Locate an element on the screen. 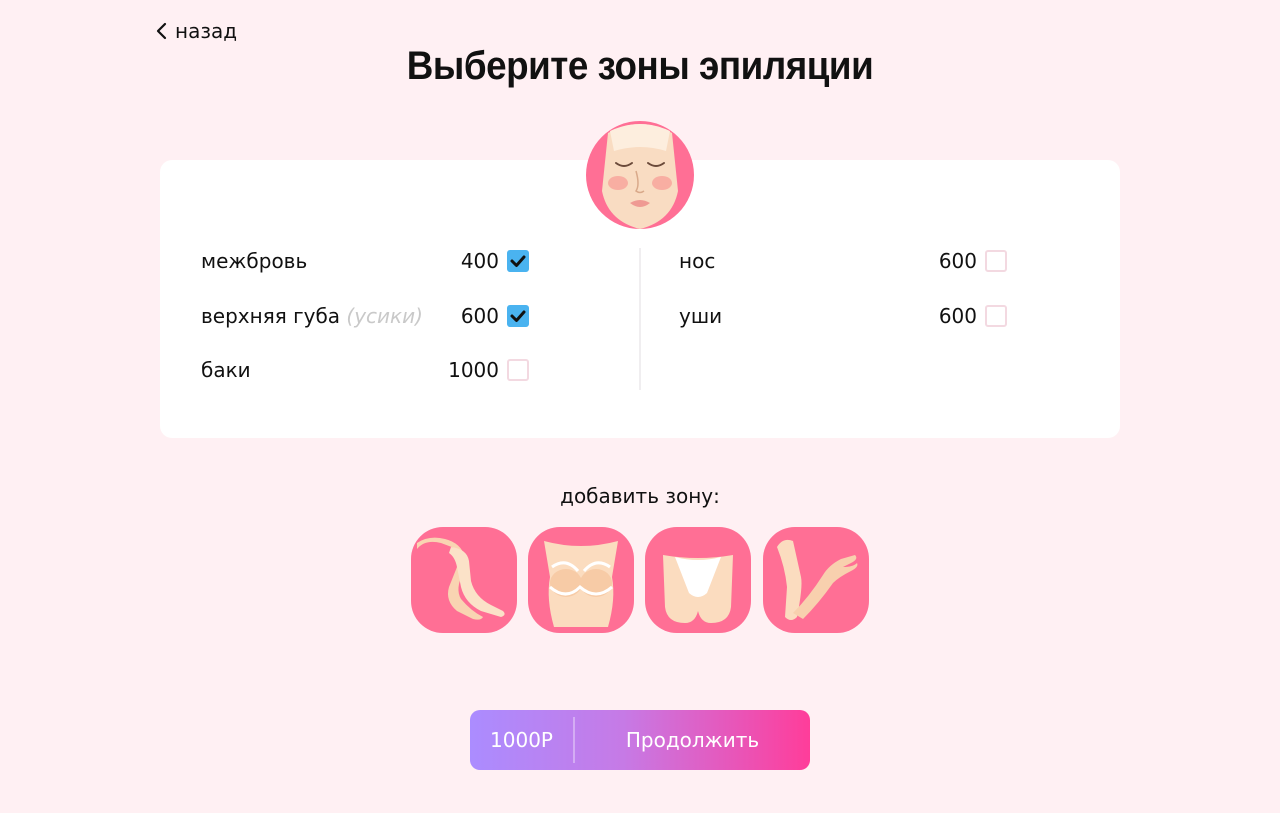 The height and width of the screenshot is (813, 1280). add-zone-arm-button is located at coordinates (816, 580).